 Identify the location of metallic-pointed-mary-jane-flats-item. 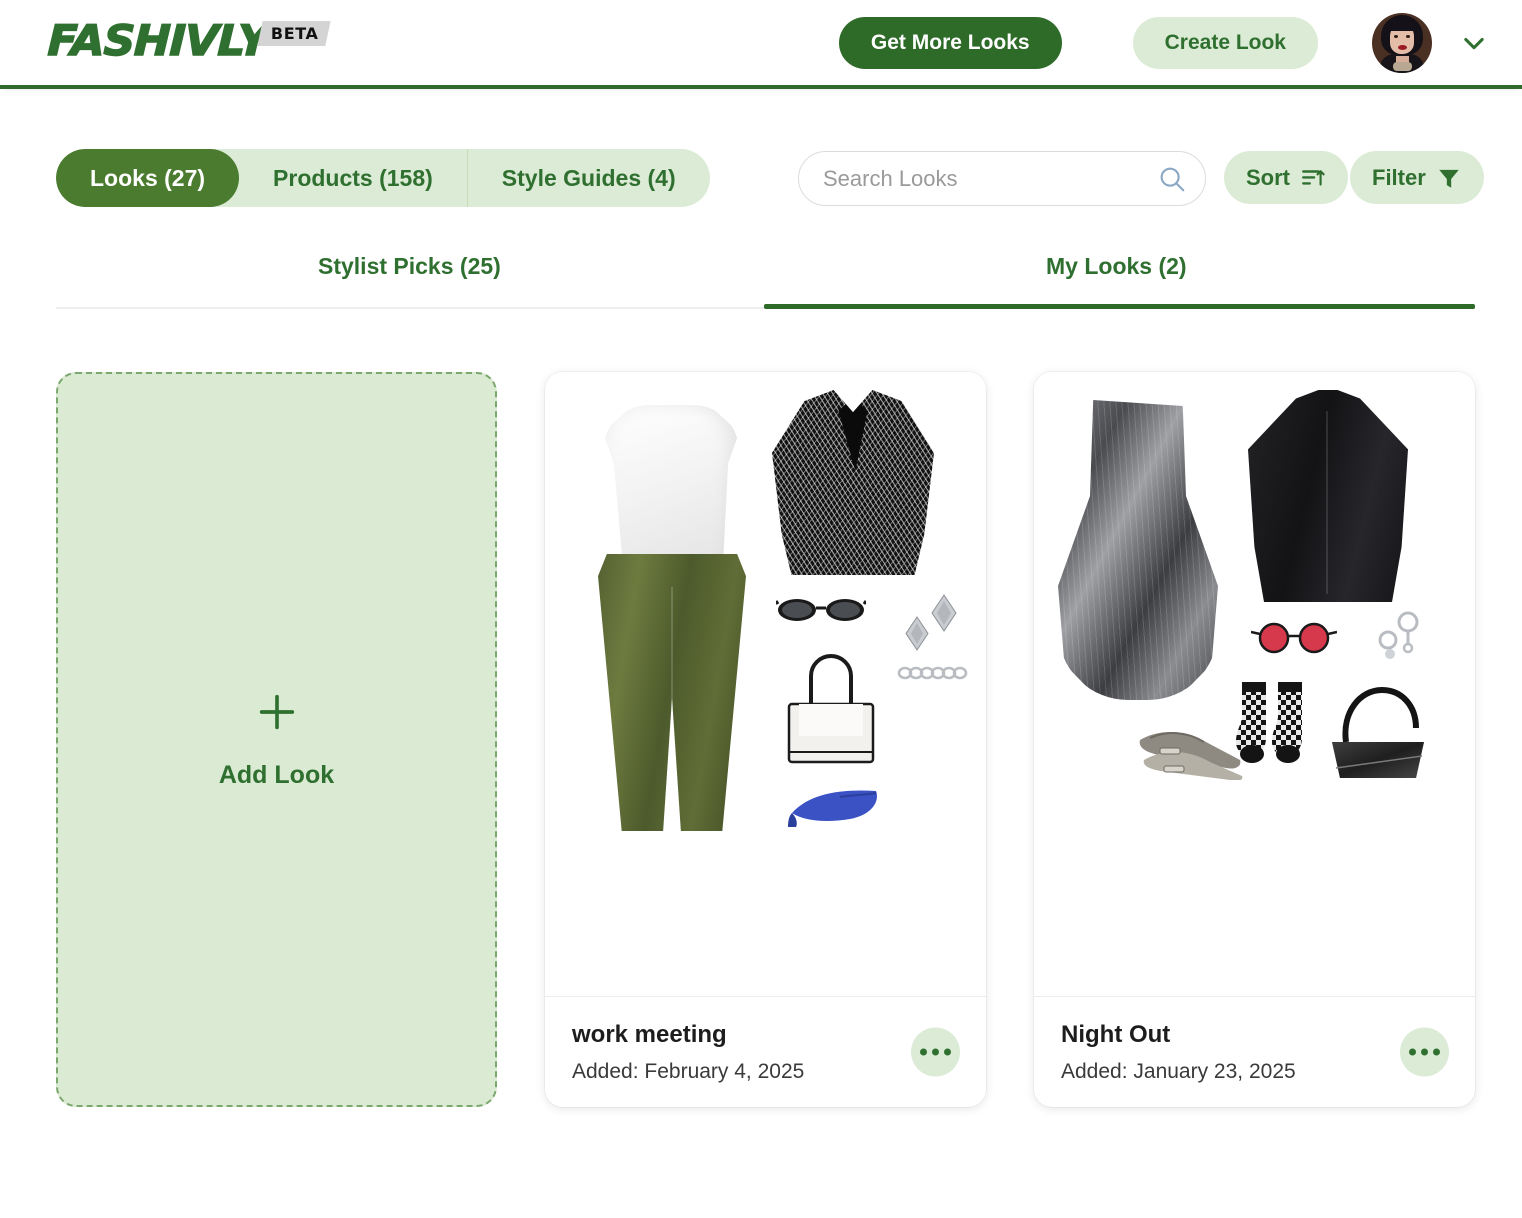
(1191, 755).